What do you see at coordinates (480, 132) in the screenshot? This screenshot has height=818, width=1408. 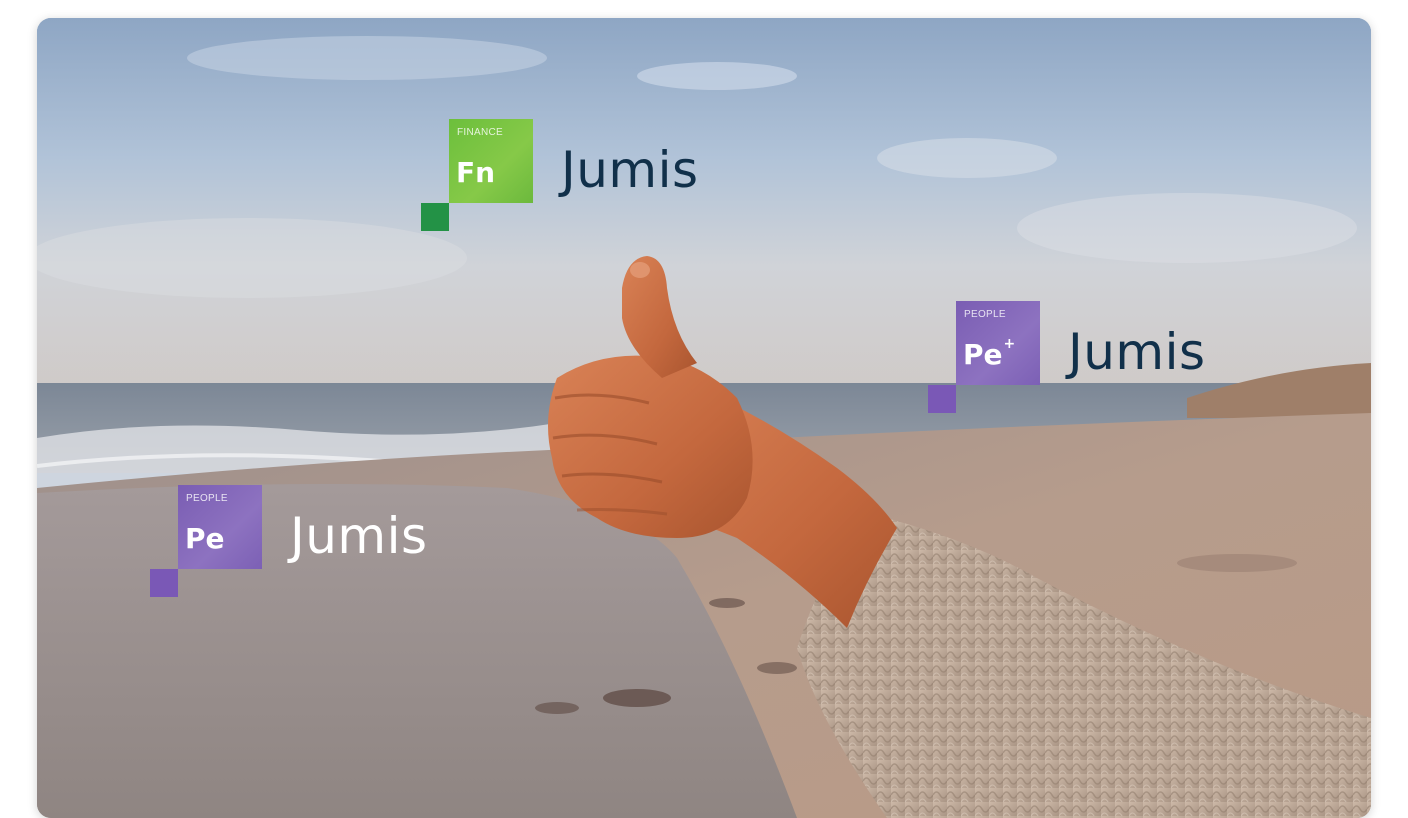 I see `finance-category-label: FINANCE` at bounding box center [480, 132].